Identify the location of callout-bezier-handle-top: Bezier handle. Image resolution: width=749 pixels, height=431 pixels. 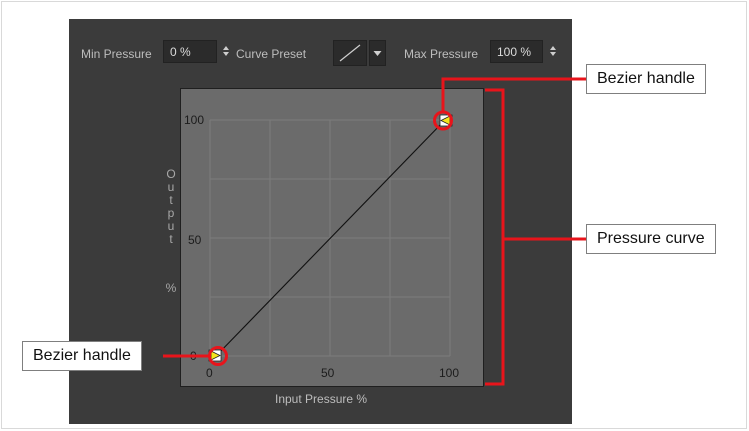
(646, 79).